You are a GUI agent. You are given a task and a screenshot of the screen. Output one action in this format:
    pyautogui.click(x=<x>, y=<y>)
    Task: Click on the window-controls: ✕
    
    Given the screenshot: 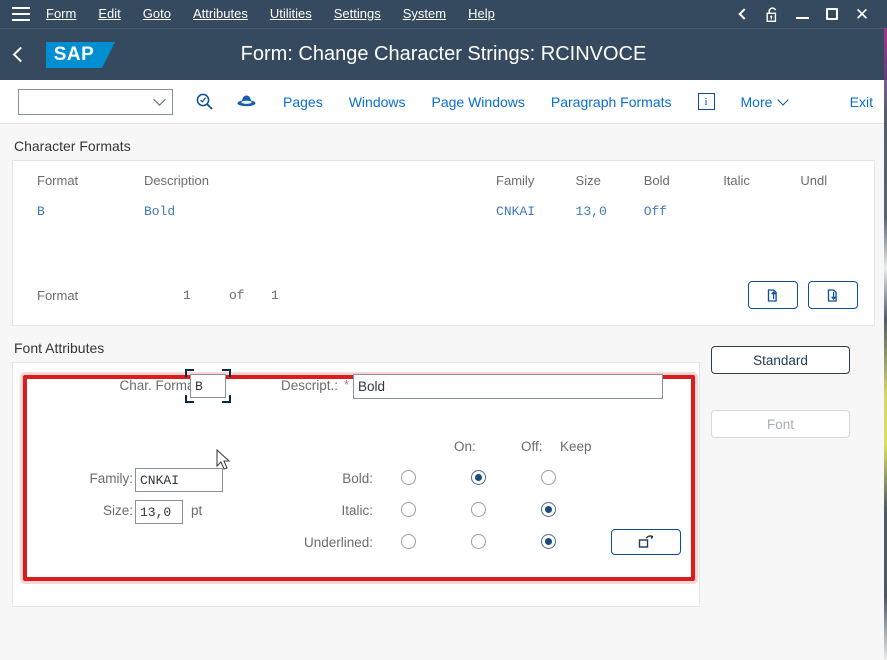 What is the action you would take?
    pyautogui.click(x=802, y=14)
    